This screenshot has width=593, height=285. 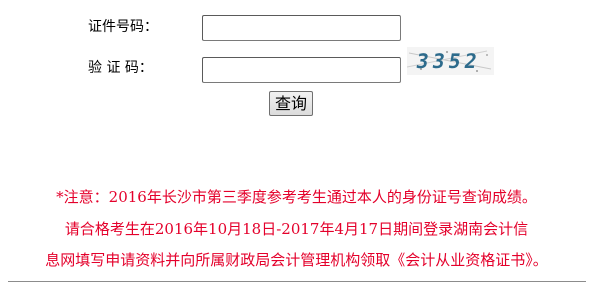 I want to click on notice-line-2: 请合格考生在2016年10月18日-2017年4月17日期间登录湖南会计信, so click(x=296, y=229).